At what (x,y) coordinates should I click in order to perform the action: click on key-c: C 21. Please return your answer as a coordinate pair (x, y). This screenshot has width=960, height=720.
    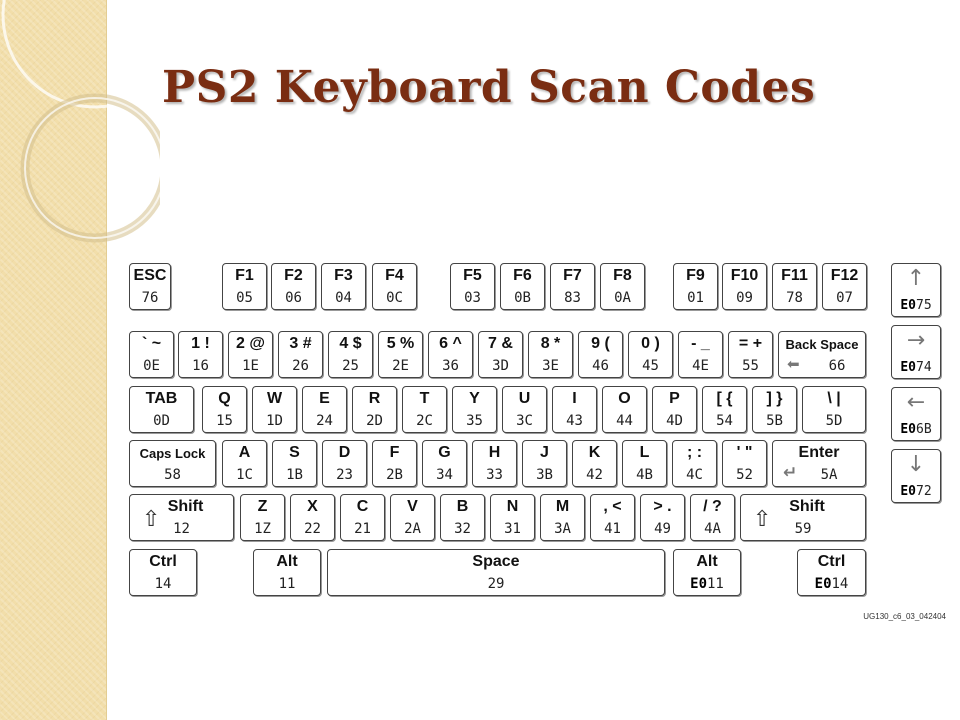
    Looking at the image, I should click on (362, 517).